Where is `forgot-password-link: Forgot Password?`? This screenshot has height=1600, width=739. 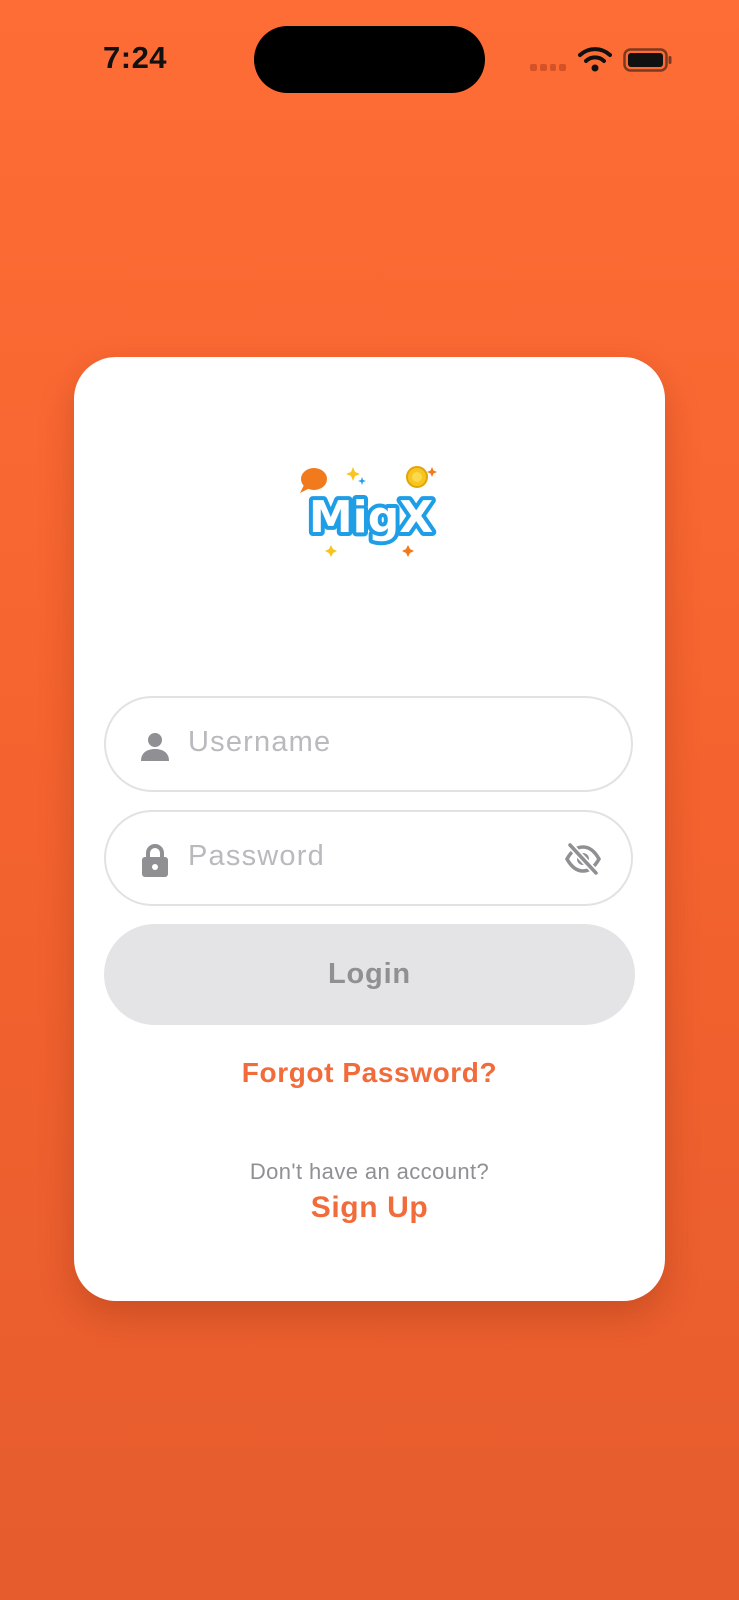
forgot-password-link: Forgot Password? is located at coordinates (369, 1073).